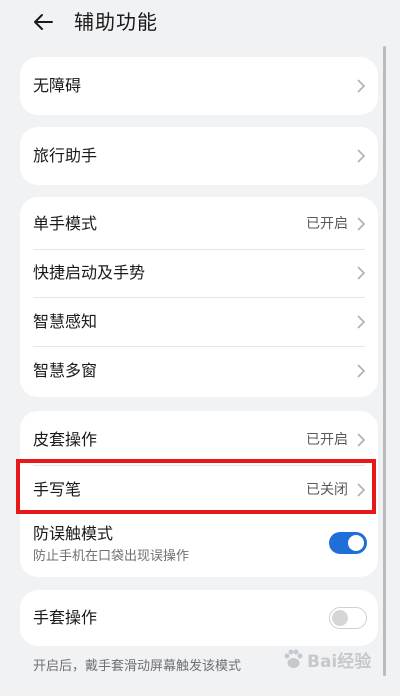 The width and height of the screenshot is (400, 696). Describe the element at coordinates (199, 490) in the screenshot. I see `list-item-stylus: 手写笔 已关闭` at that location.